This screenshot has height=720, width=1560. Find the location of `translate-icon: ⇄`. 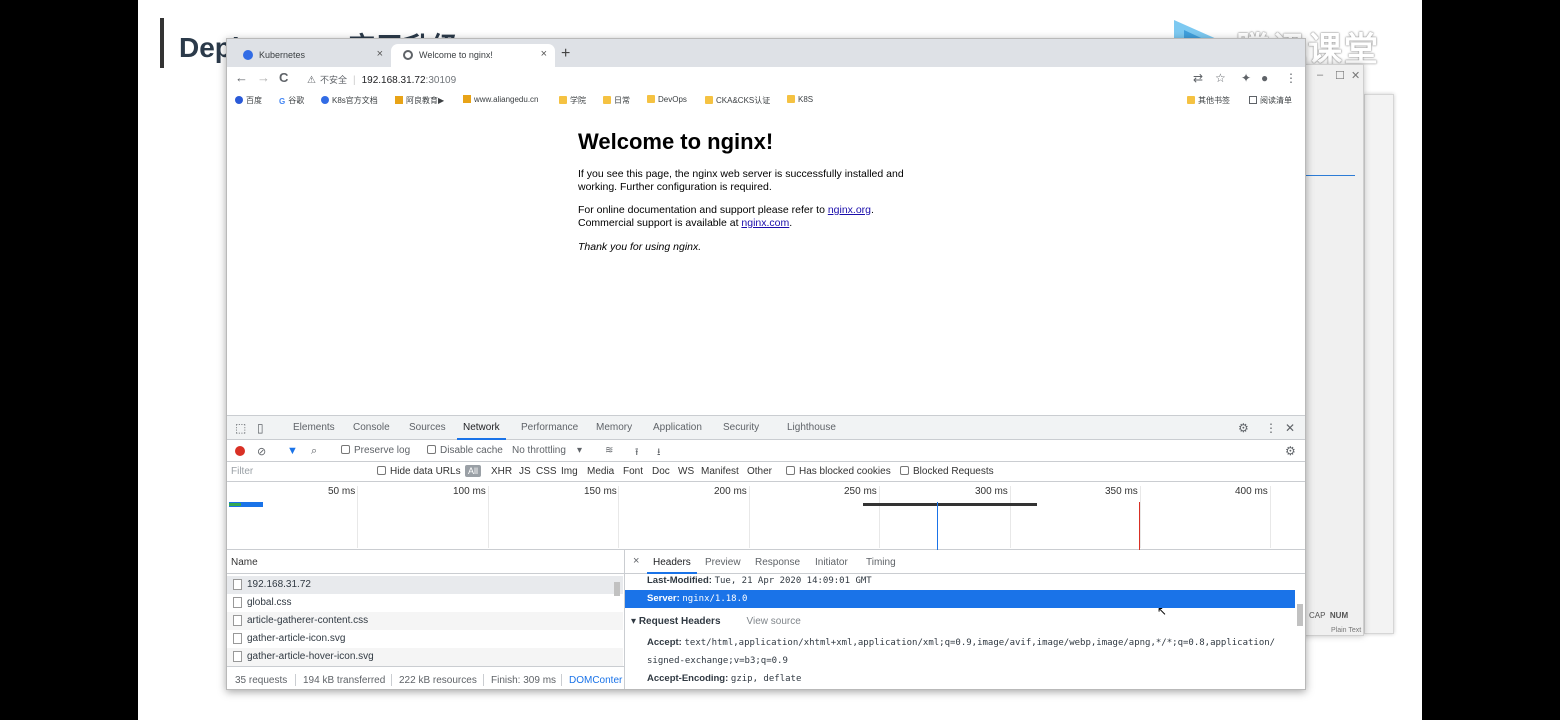

translate-icon: ⇄ is located at coordinates (1198, 78).